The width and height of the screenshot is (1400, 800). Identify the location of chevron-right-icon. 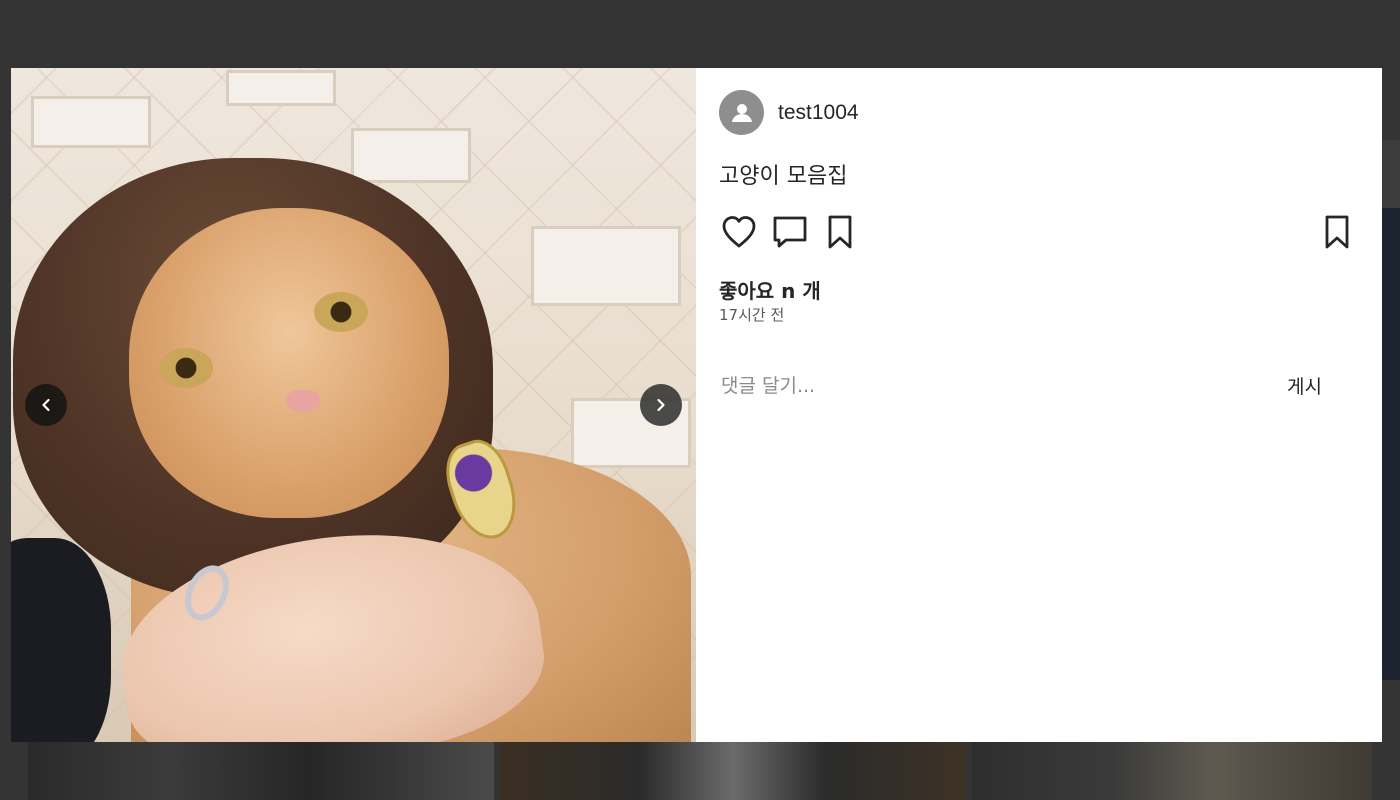
(661, 405).